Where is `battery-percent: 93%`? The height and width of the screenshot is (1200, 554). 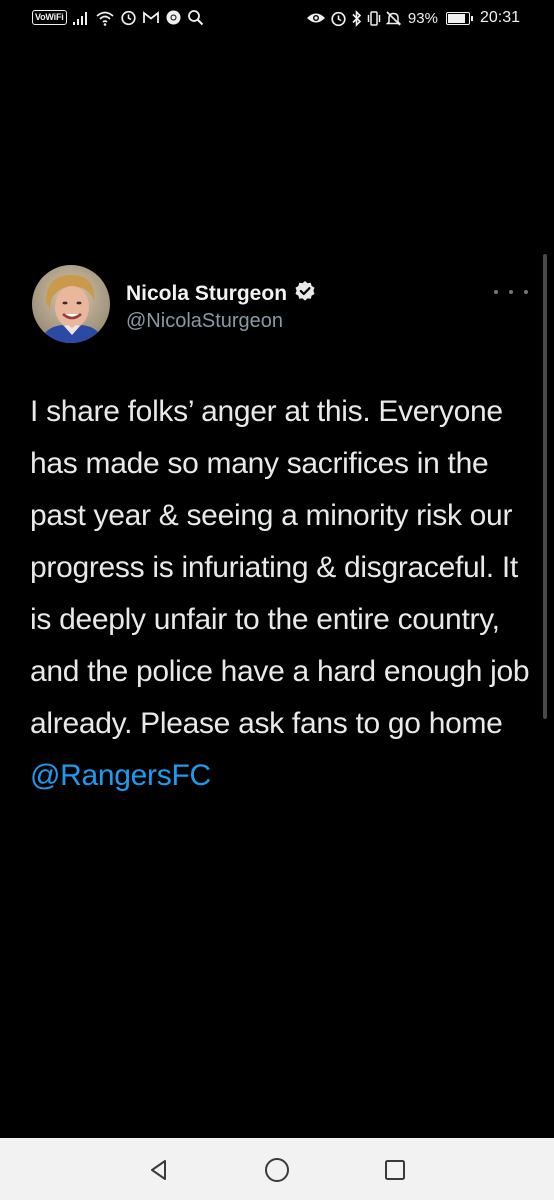 battery-percent: 93% is located at coordinates (422, 18).